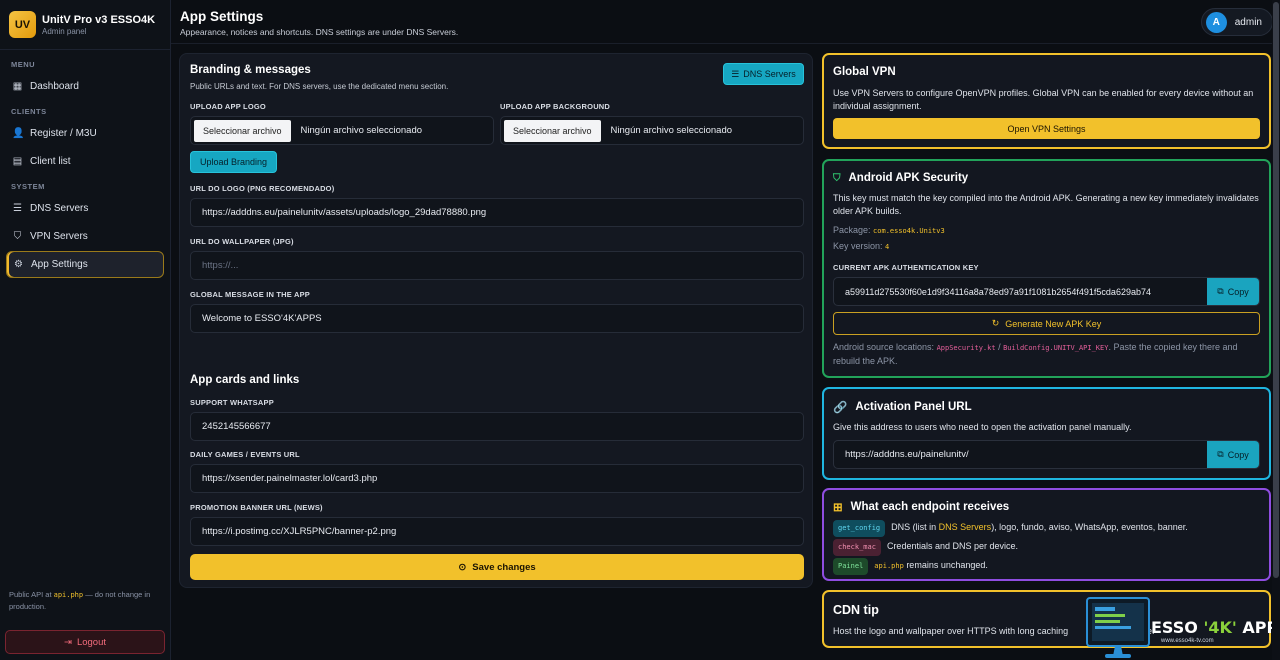  I want to click on sidebar-item-app-settings: ⚙ App Settings, so click(85, 264).